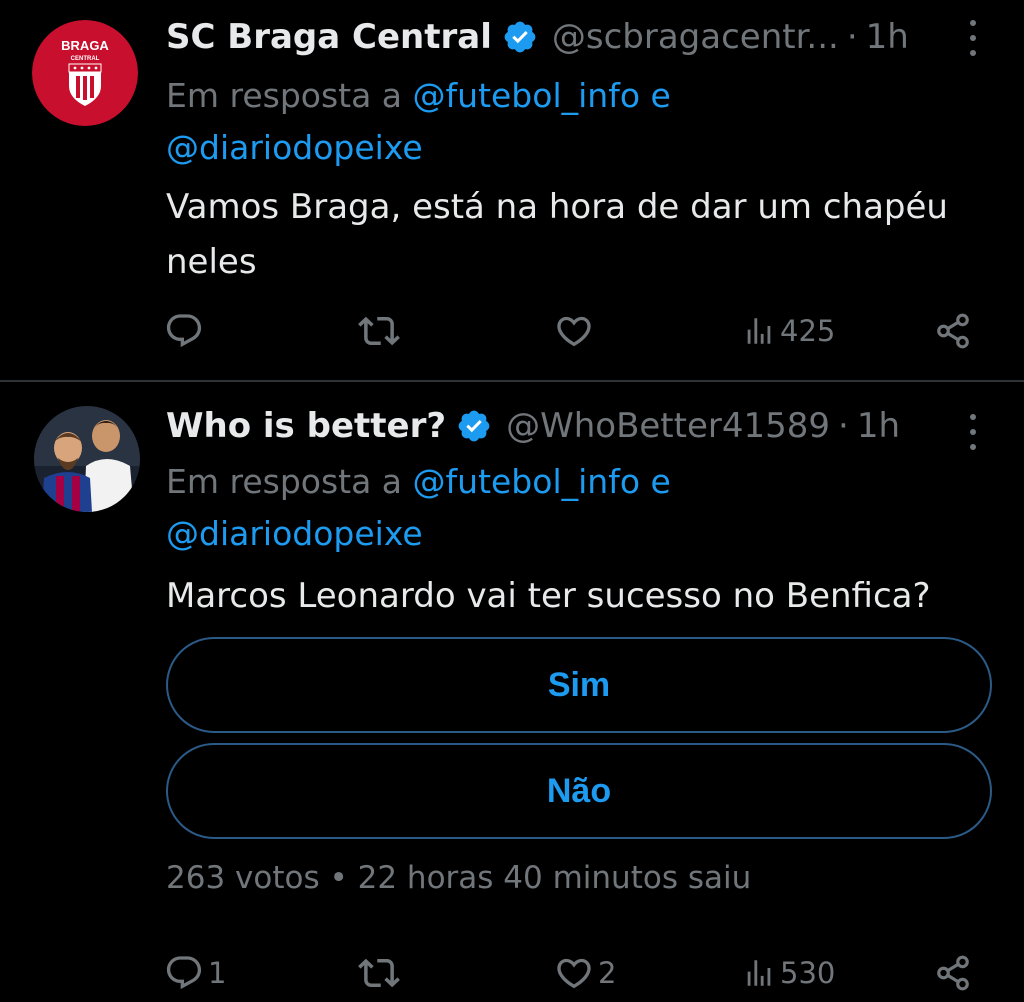 This screenshot has width=1024, height=1002. I want to click on braga-central-logo-icon: BRAGA CENTRAL, so click(85, 73).